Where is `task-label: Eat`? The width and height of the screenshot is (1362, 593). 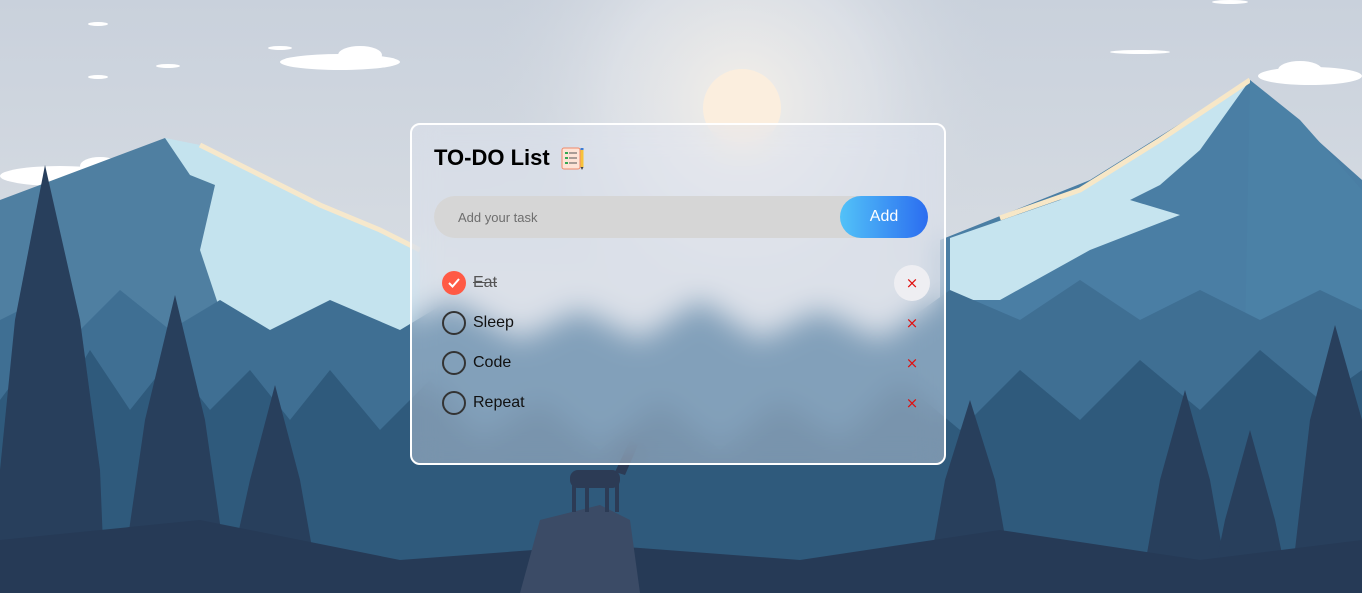
task-label: Eat is located at coordinates (485, 282).